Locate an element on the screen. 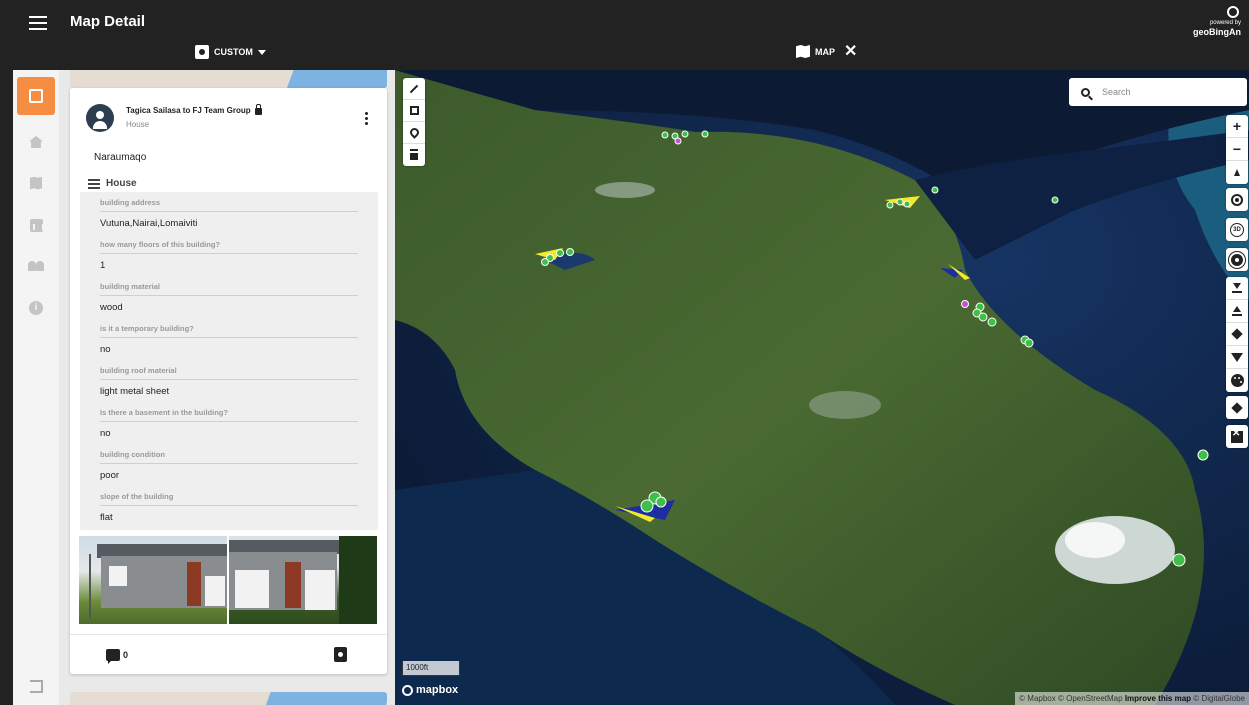  next-post-card is located at coordinates (228, 698).